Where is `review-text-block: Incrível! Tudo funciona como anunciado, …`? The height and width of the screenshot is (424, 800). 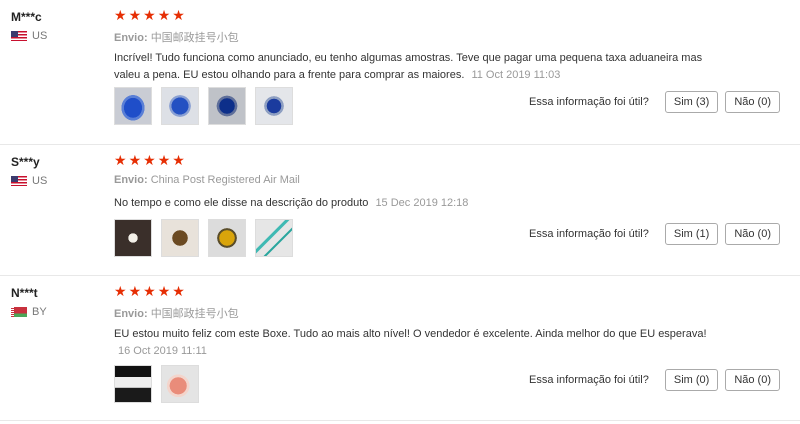 review-text-block: Incrível! Tudo funciona como anunciado, … is located at coordinates (414, 67).